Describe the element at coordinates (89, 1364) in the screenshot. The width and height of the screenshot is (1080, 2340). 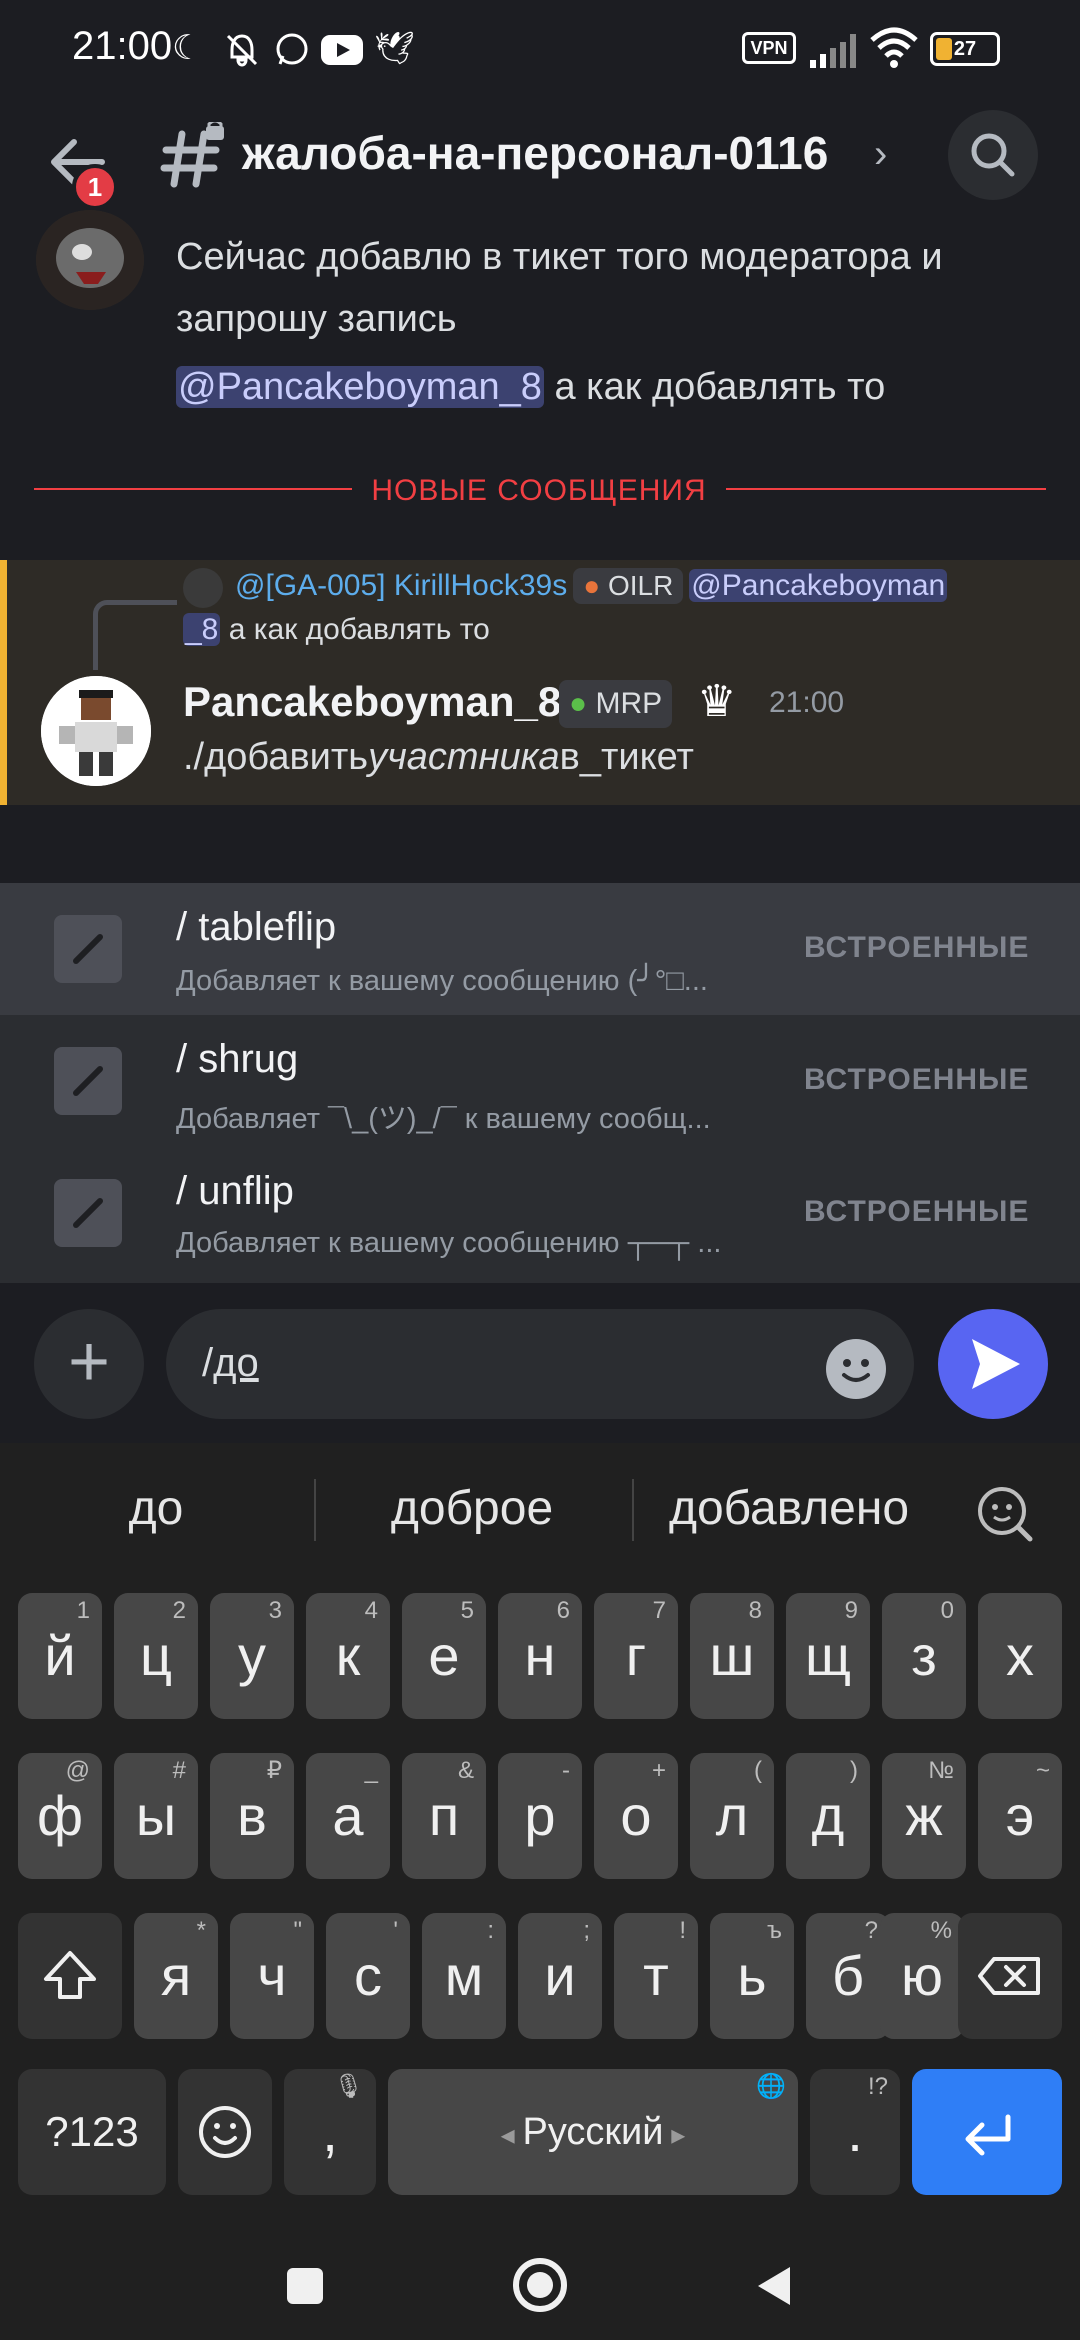
I see `add-attachment-button: +` at that location.